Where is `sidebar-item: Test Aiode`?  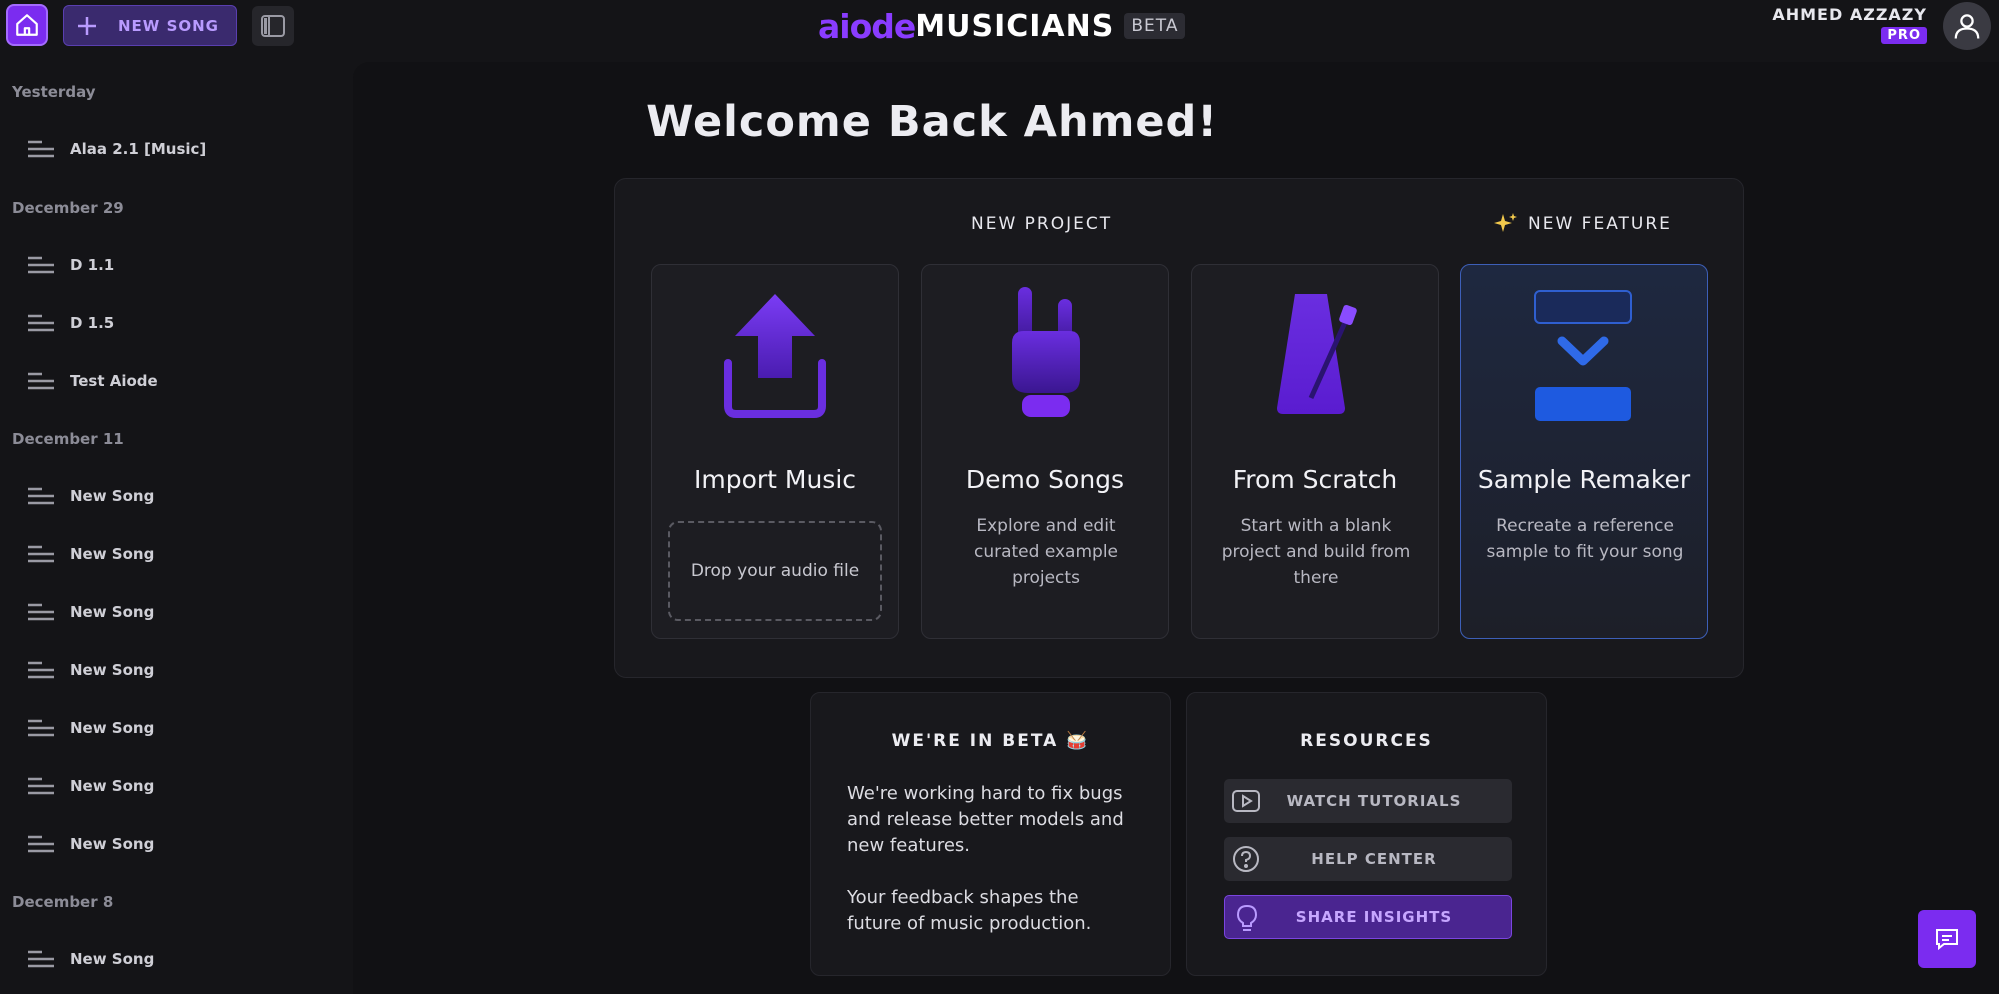
sidebar-item: Test Aiode is located at coordinates (93, 381).